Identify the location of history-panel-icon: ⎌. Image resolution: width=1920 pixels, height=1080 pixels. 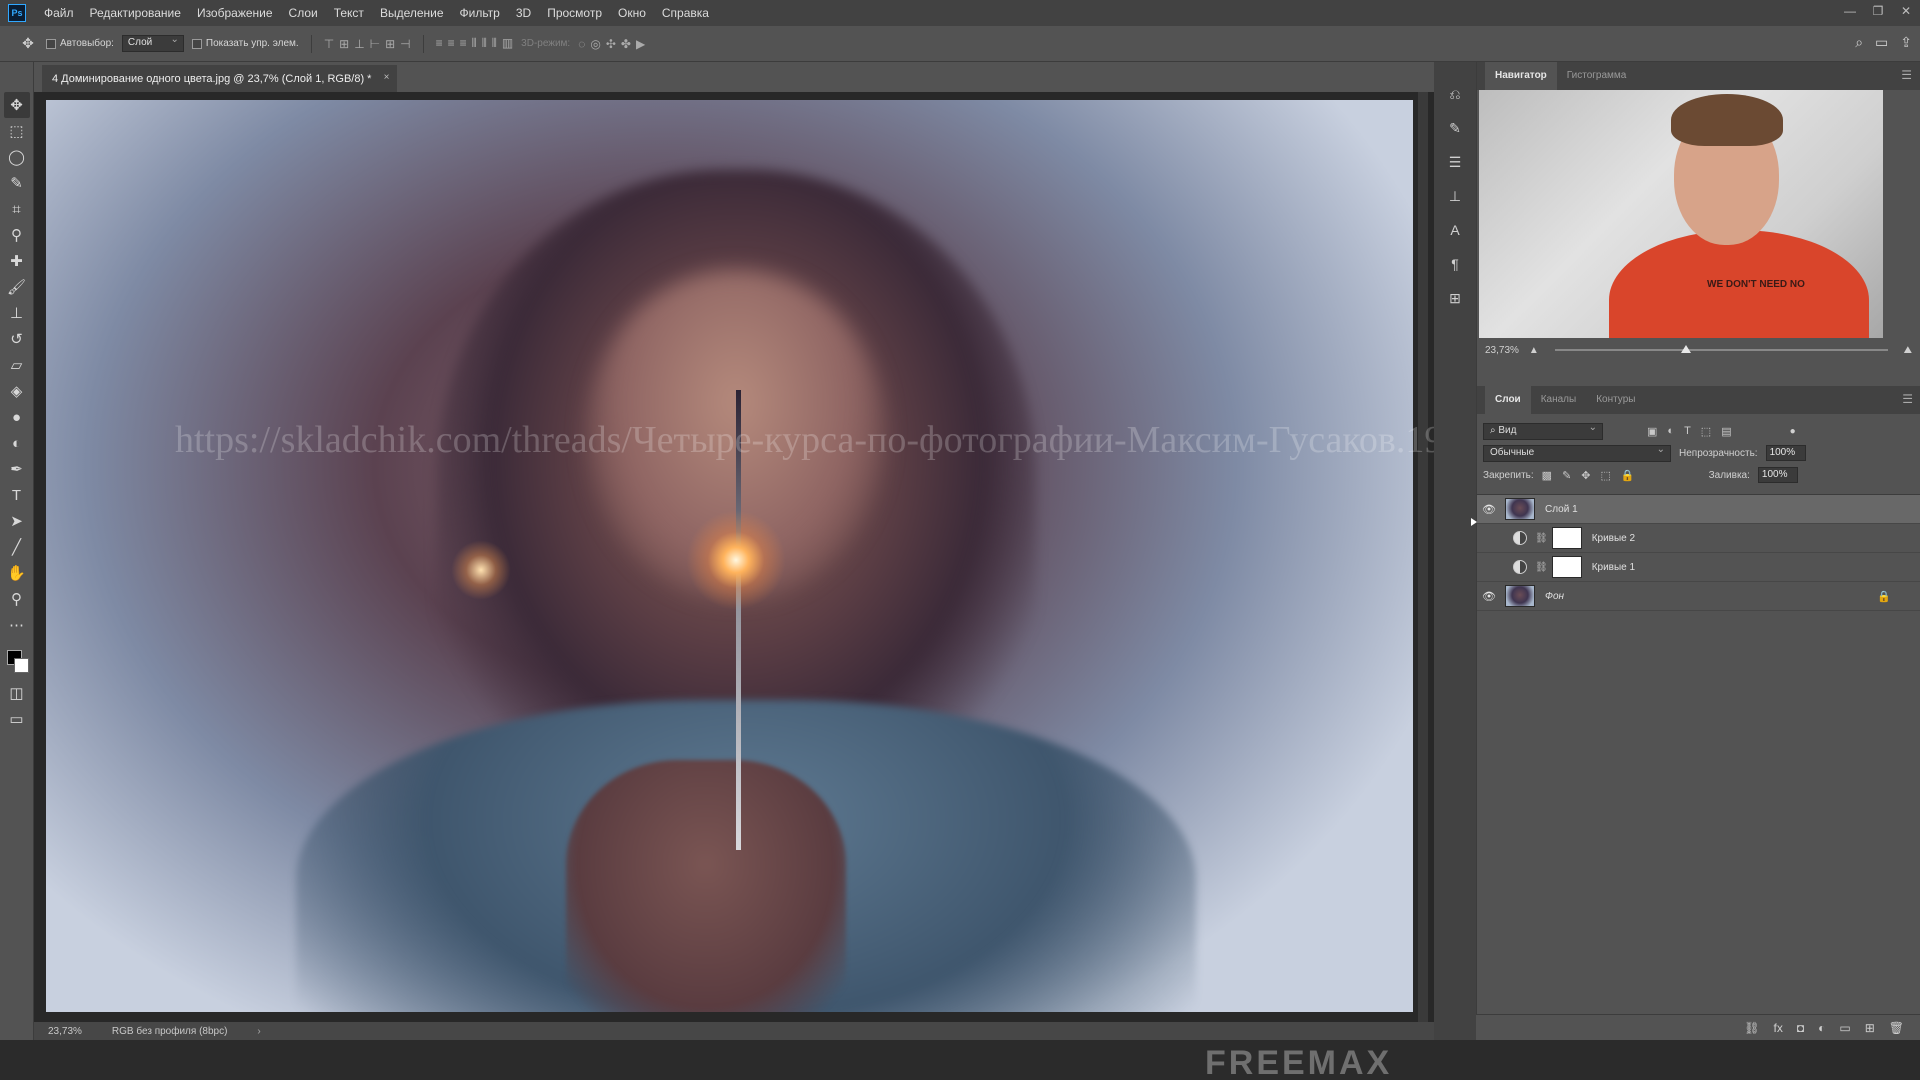
(1455, 94).